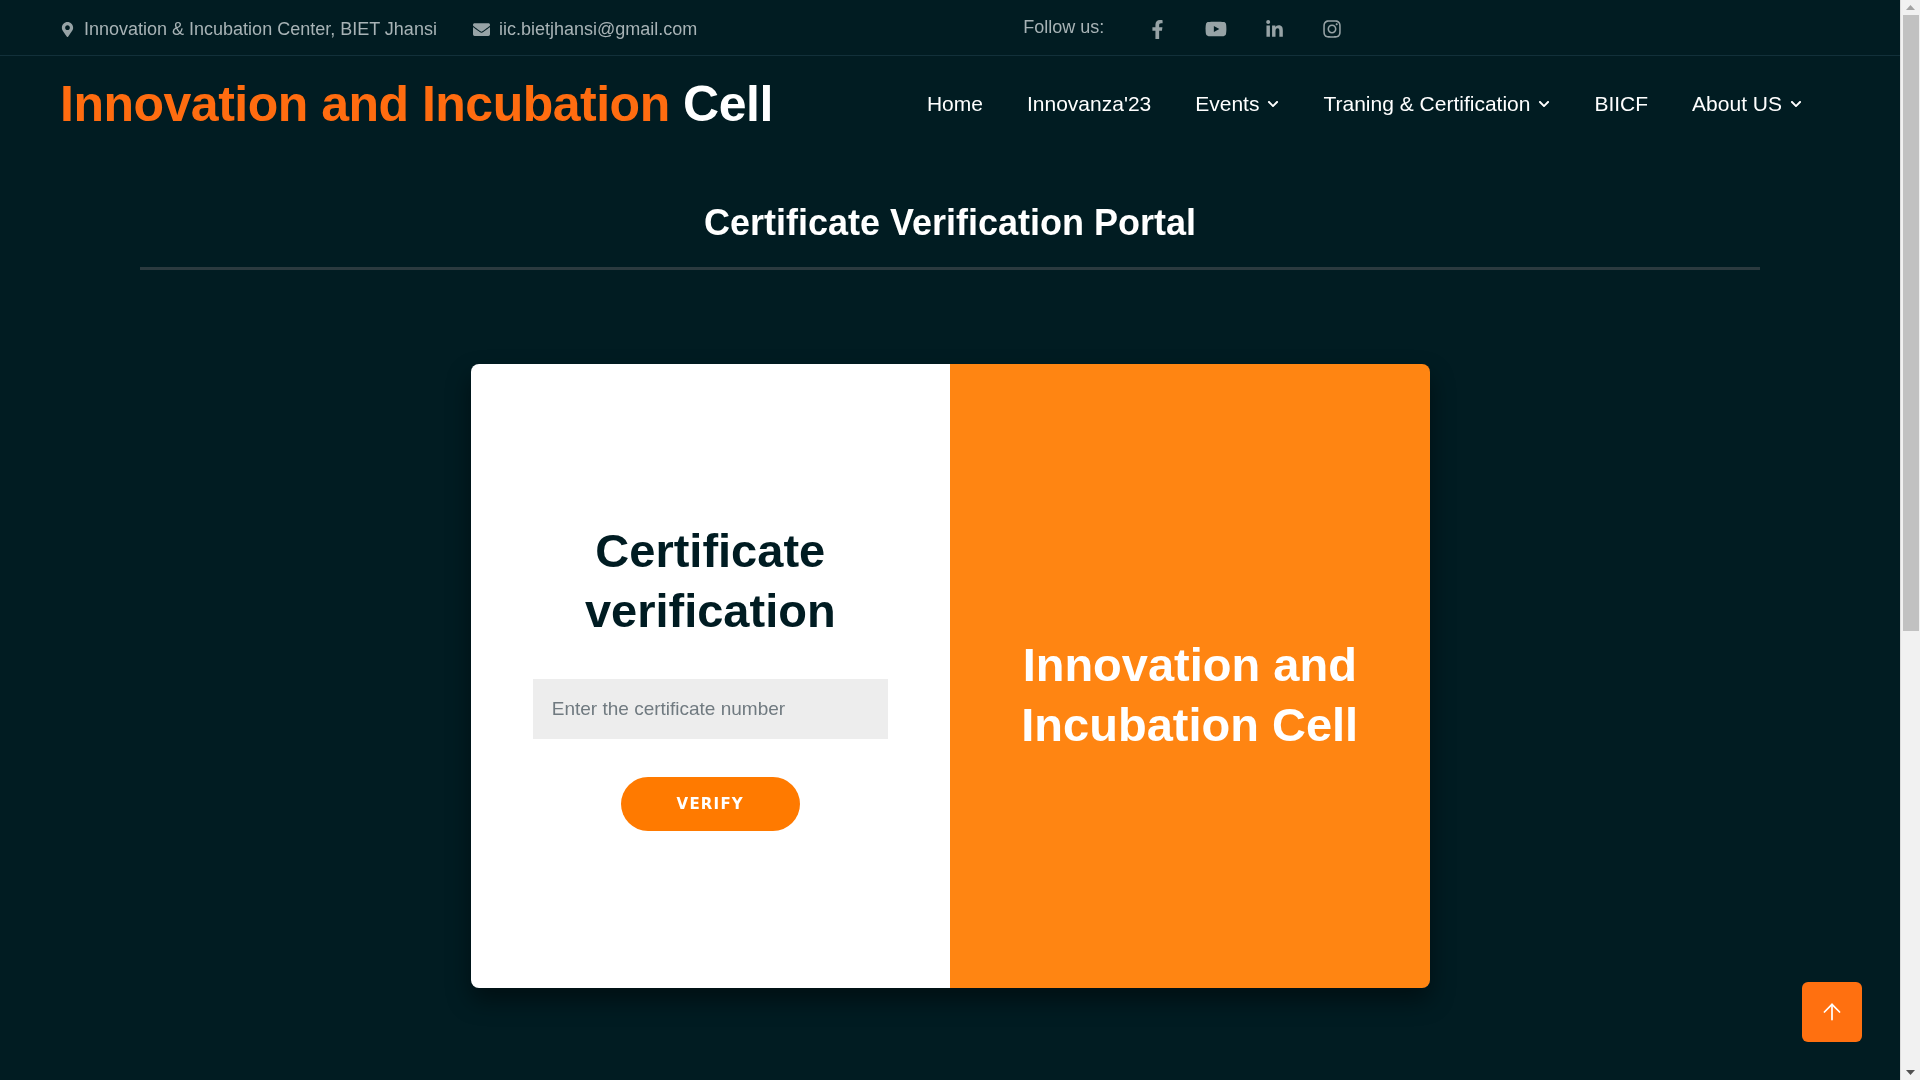 The image size is (1920, 1080). Describe the element at coordinates (710, 581) in the screenshot. I see `form-heading: Certificate verification` at that location.